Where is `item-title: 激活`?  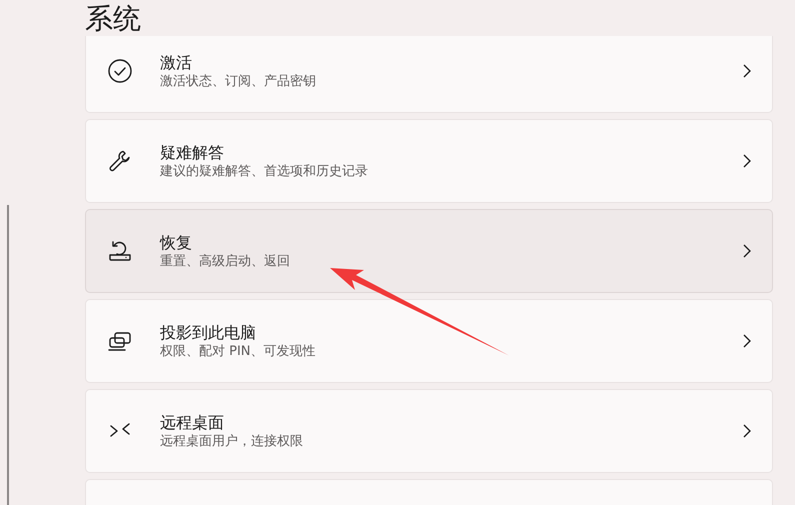 item-title: 激活 is located at coordinates (176, 62).